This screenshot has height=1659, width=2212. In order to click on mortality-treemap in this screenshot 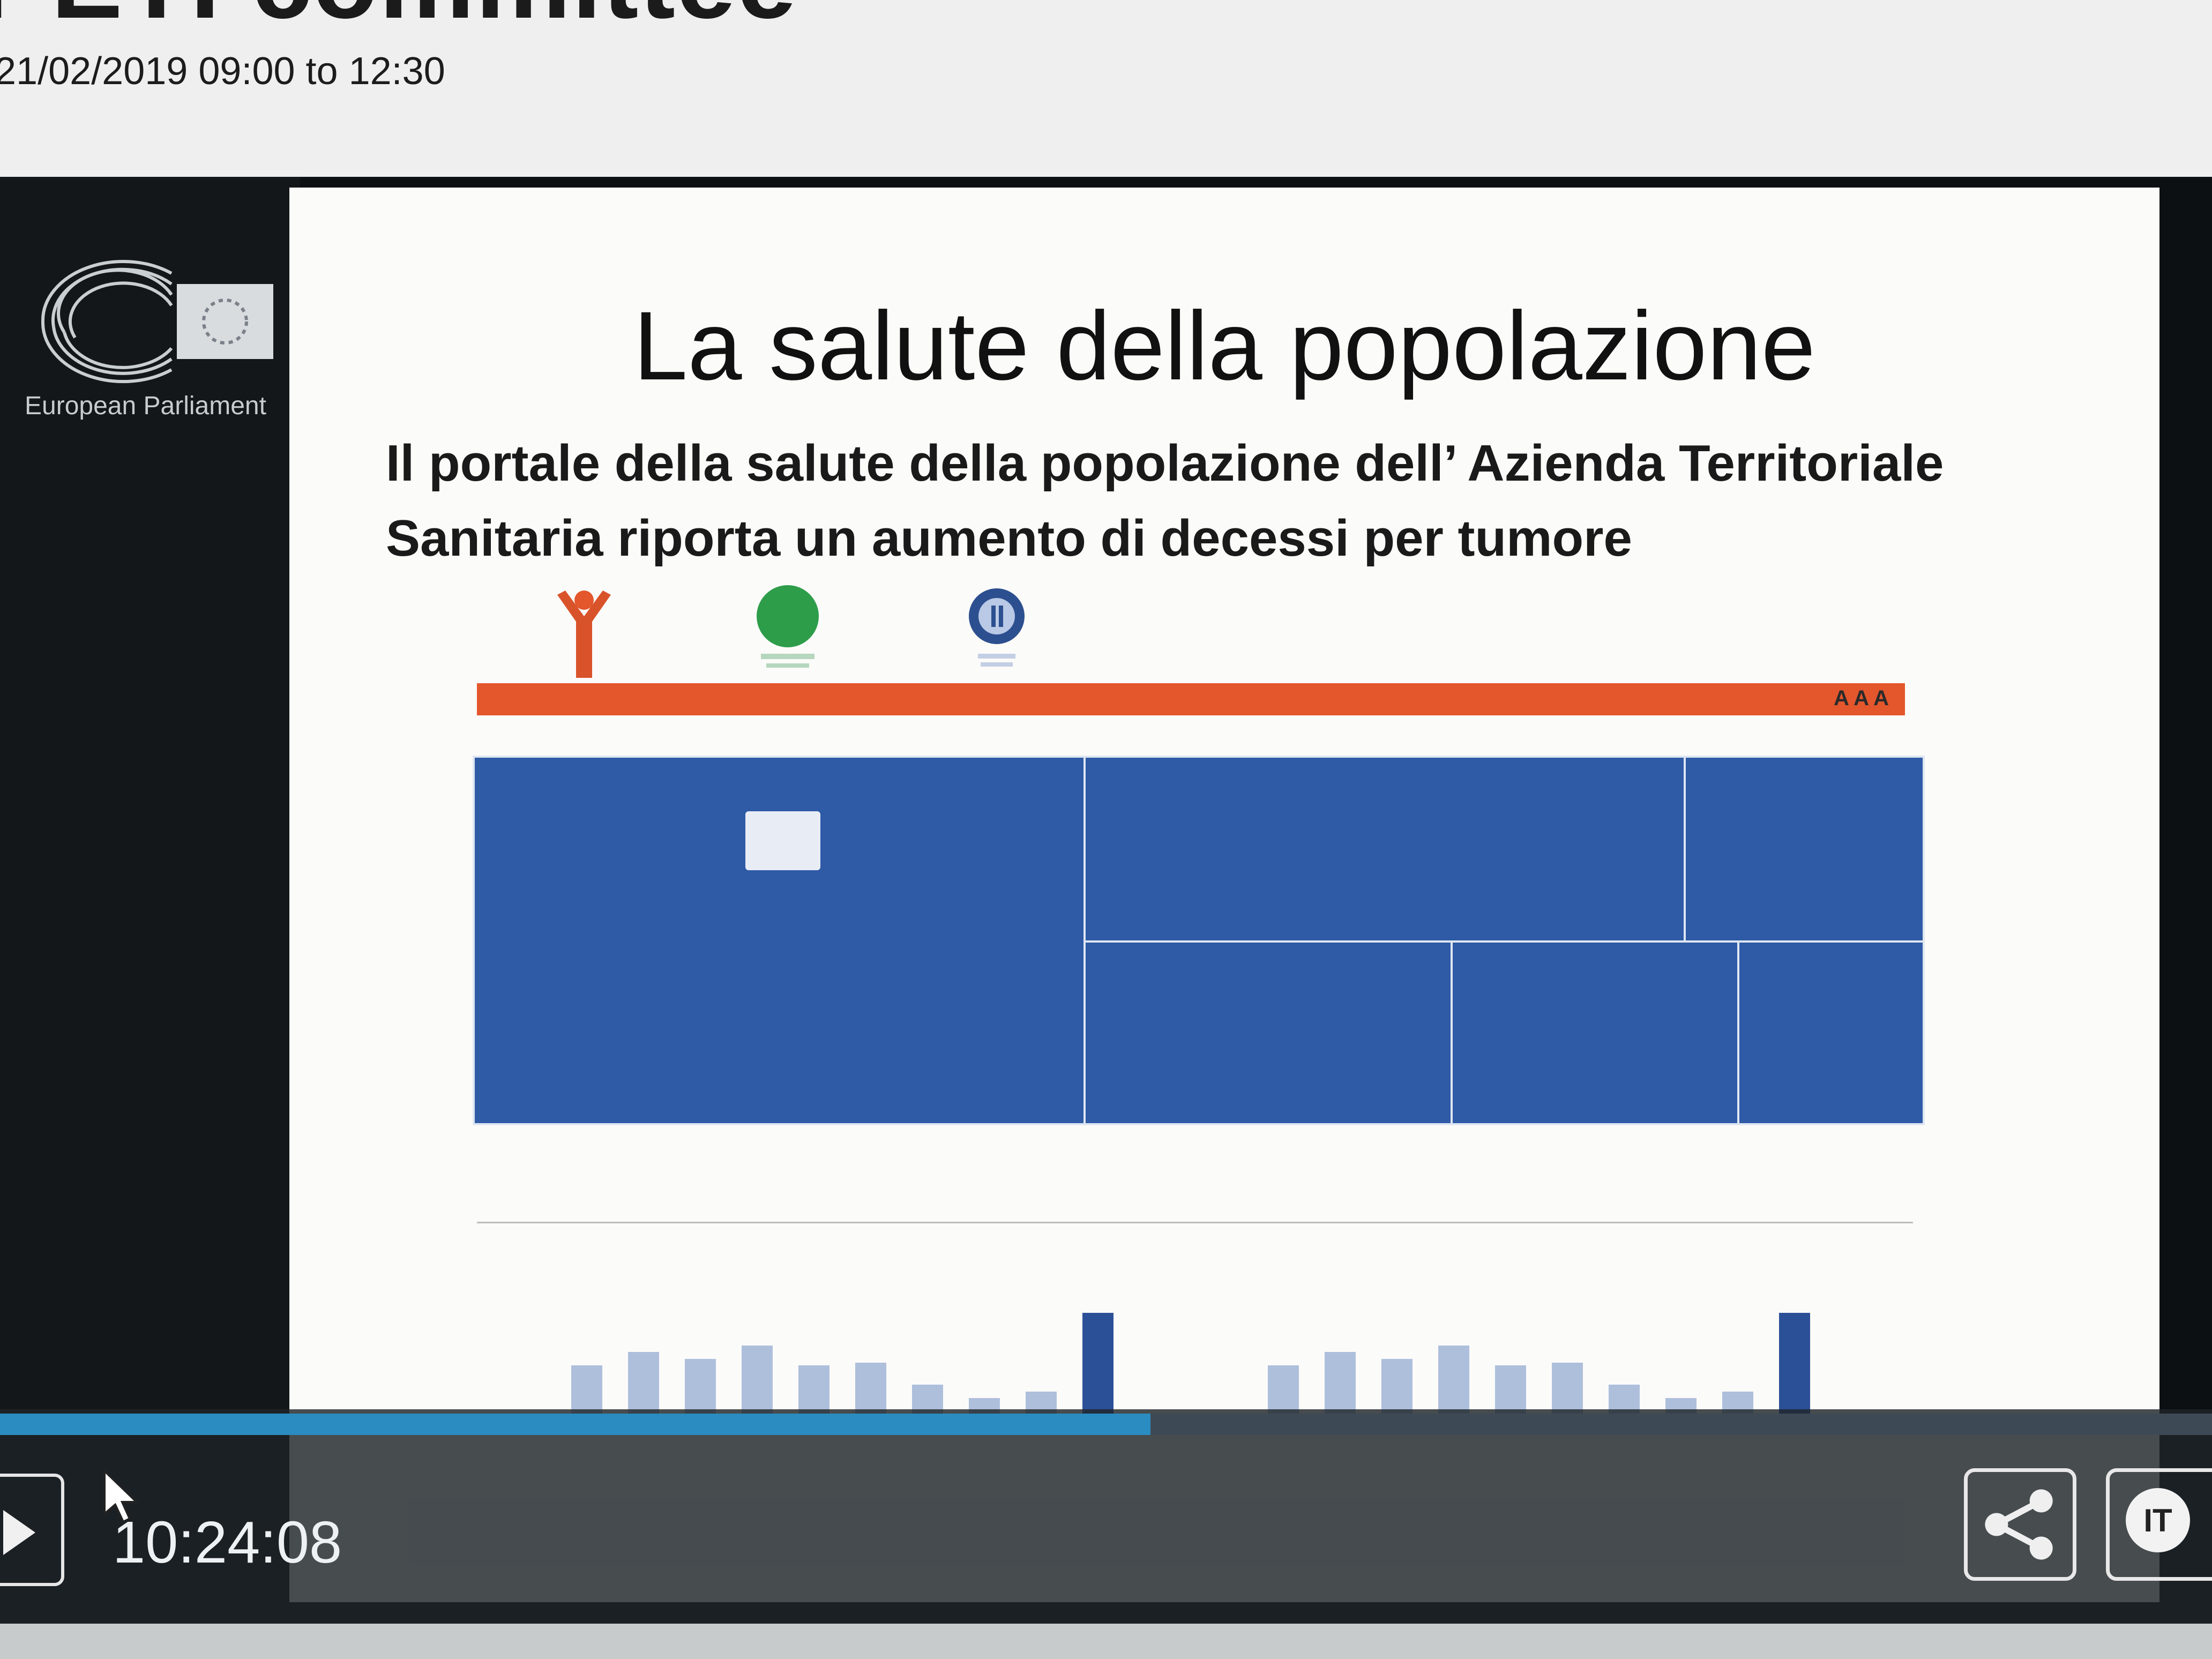, I will do `click(1199, 940)`.